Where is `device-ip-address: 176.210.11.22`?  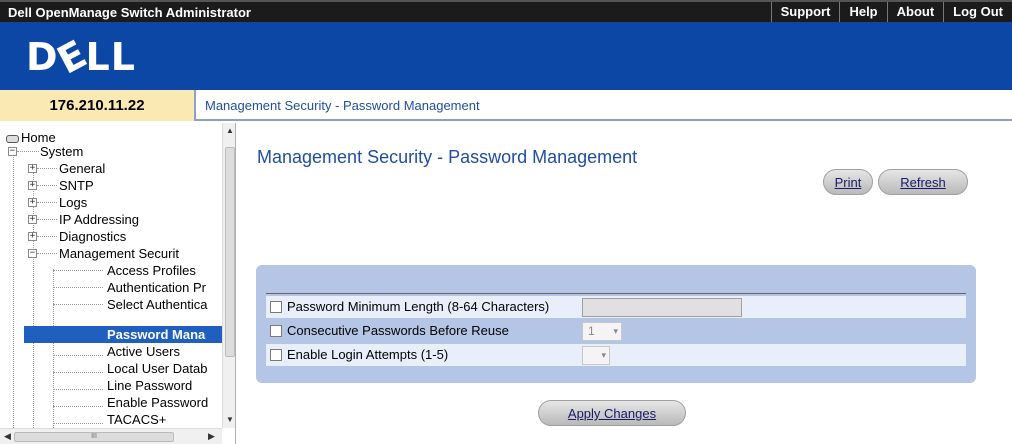
device-ip-address: 176.210.11.22 is located at coordinates (98, 105).